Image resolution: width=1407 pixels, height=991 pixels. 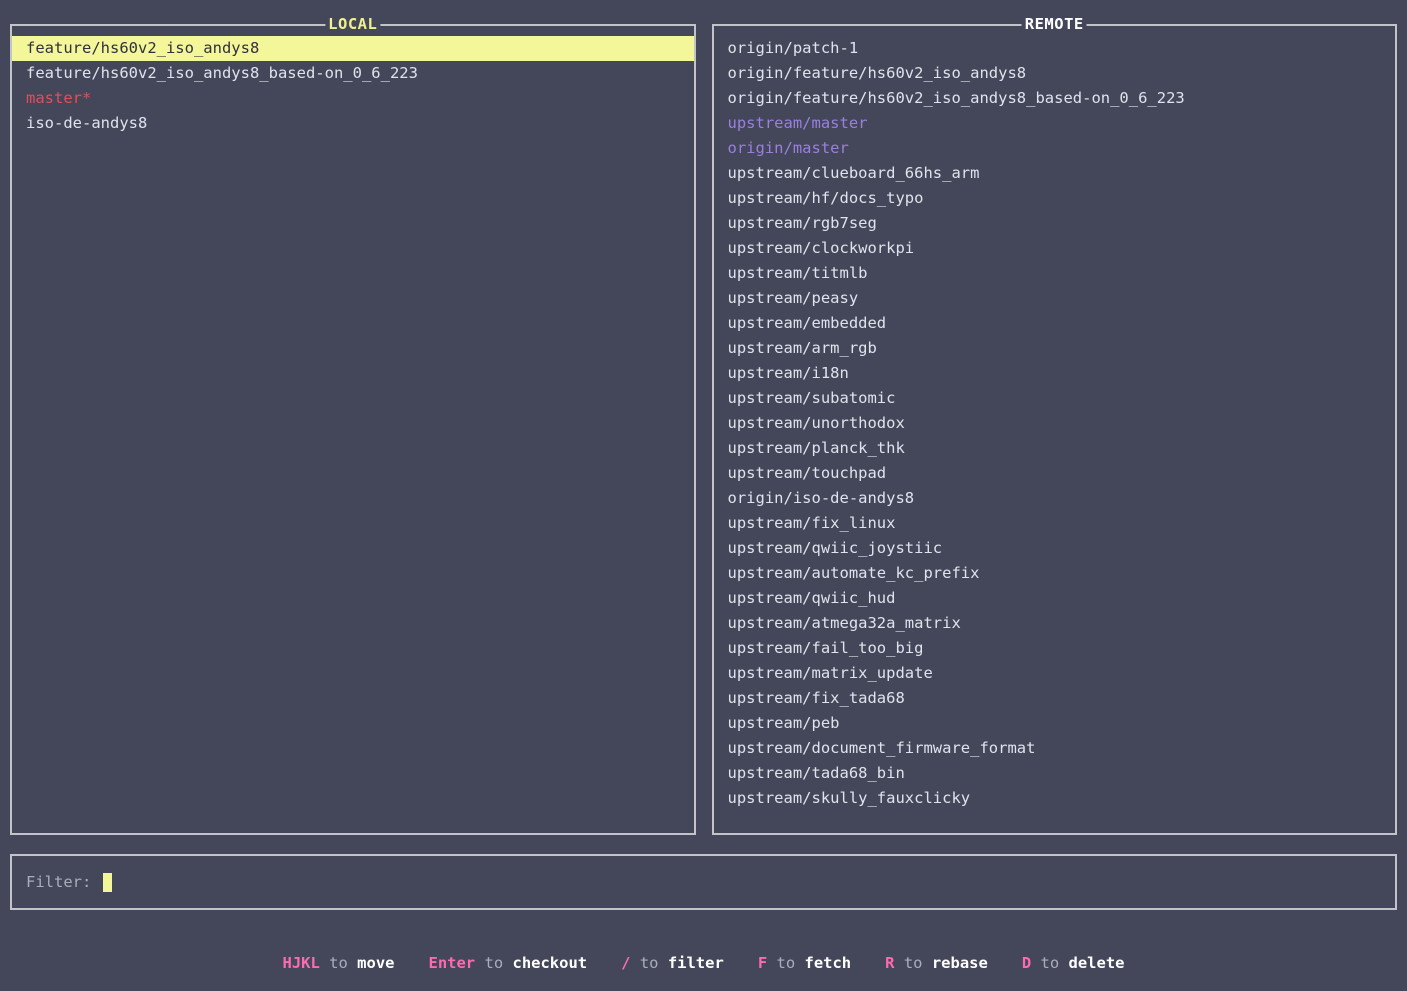 I want to click on branch-row: upstream/qwiic_joystiic, so click(x=1055, y=548).